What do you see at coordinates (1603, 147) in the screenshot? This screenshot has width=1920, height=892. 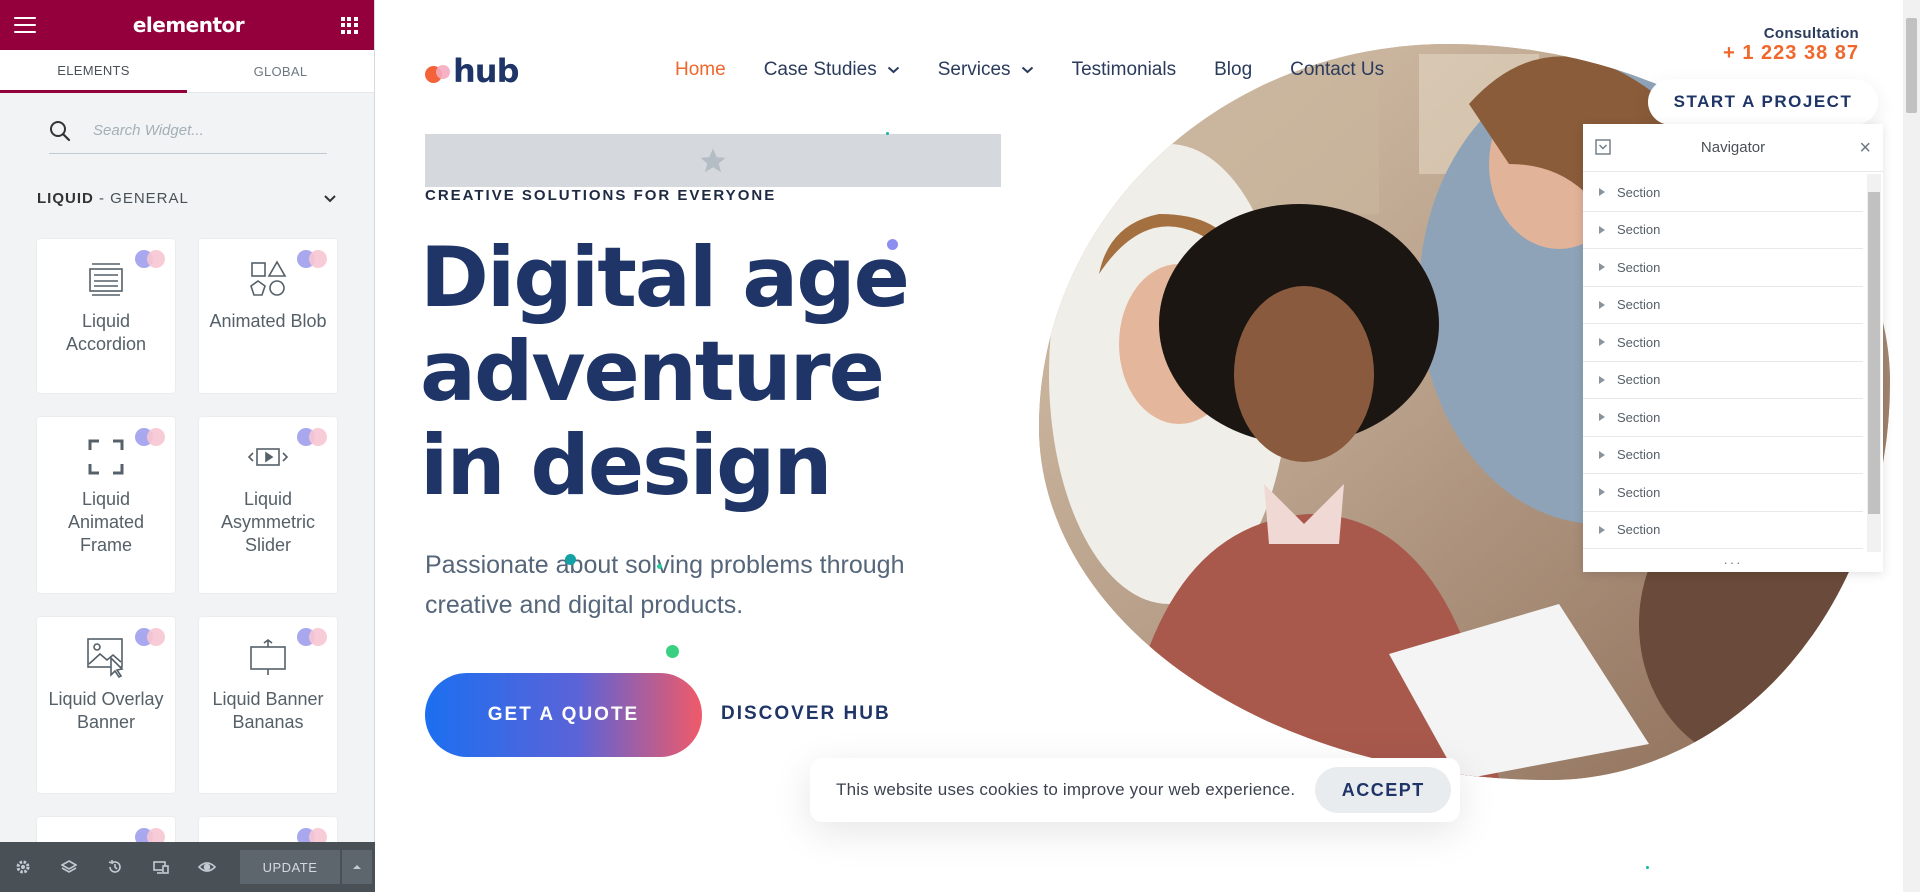 I see `collapse-all-icon` at bounding box center [1603, 147].